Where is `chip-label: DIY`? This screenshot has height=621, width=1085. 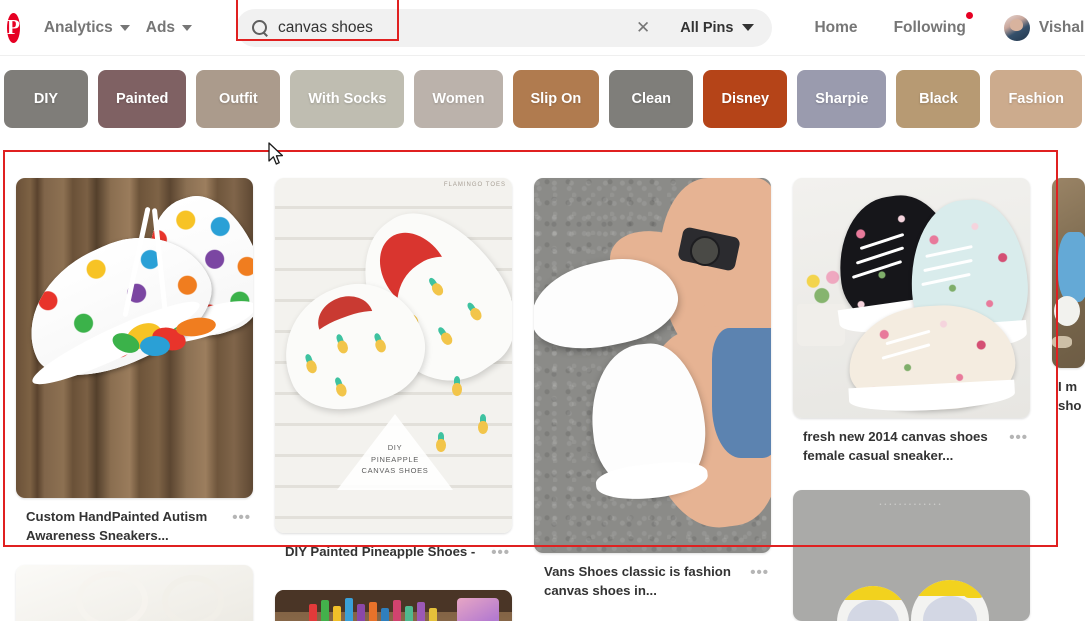 chip-label: DIY is located at coordinates (46, 99).